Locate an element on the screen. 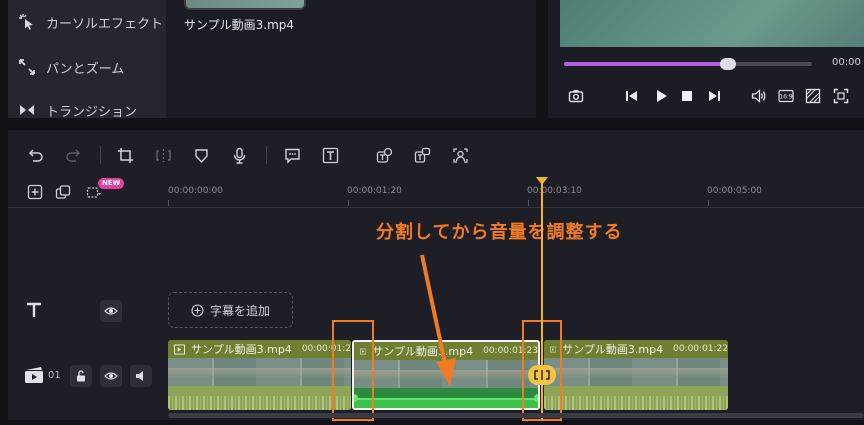 Image resolution: width=864 pixels, height=425 pixels. text-track-icon is located at coordinates (34, 310).